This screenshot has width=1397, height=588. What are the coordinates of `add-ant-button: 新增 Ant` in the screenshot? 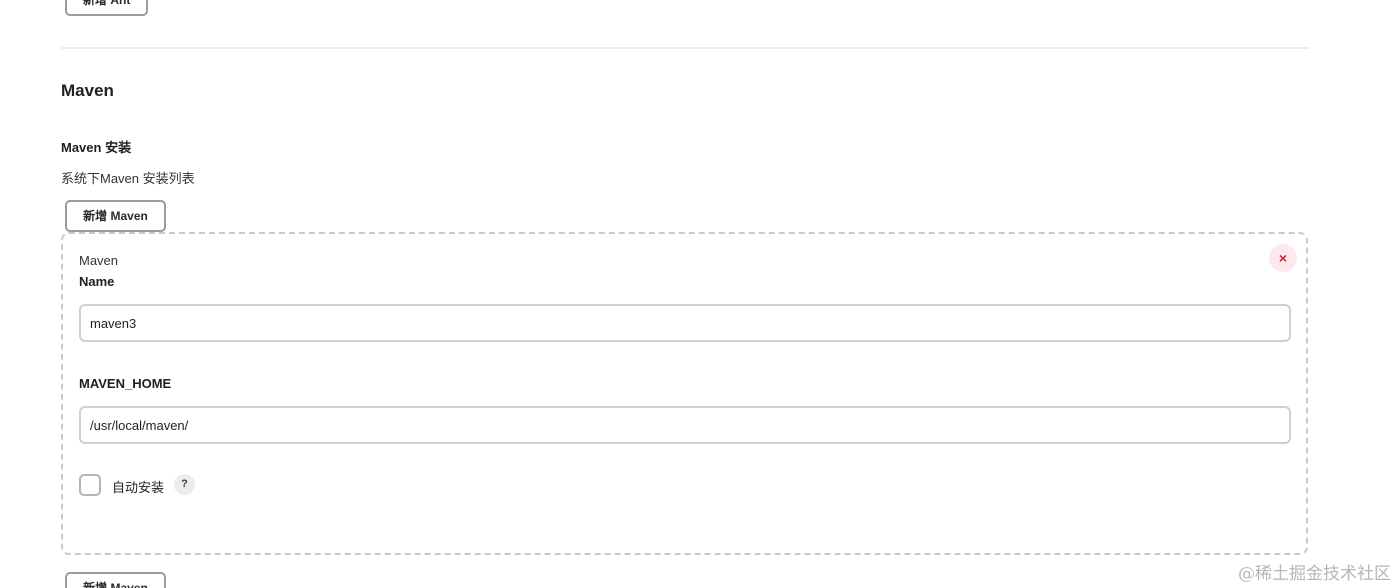 It's located at (106, 8).